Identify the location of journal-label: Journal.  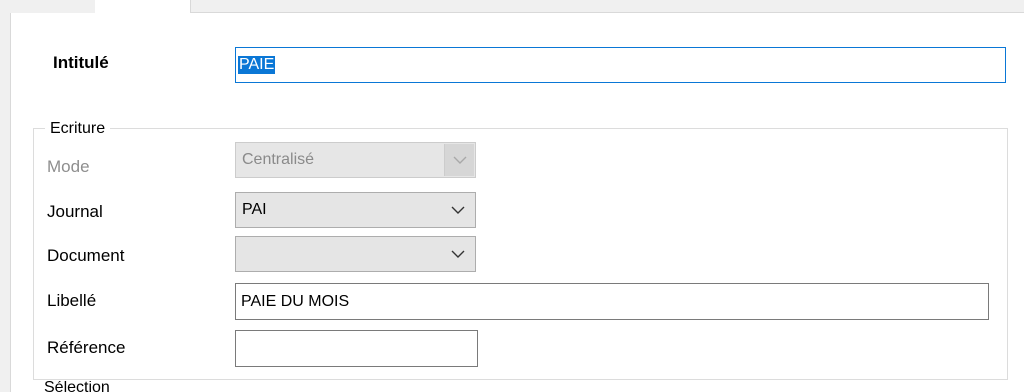
(75, 211).